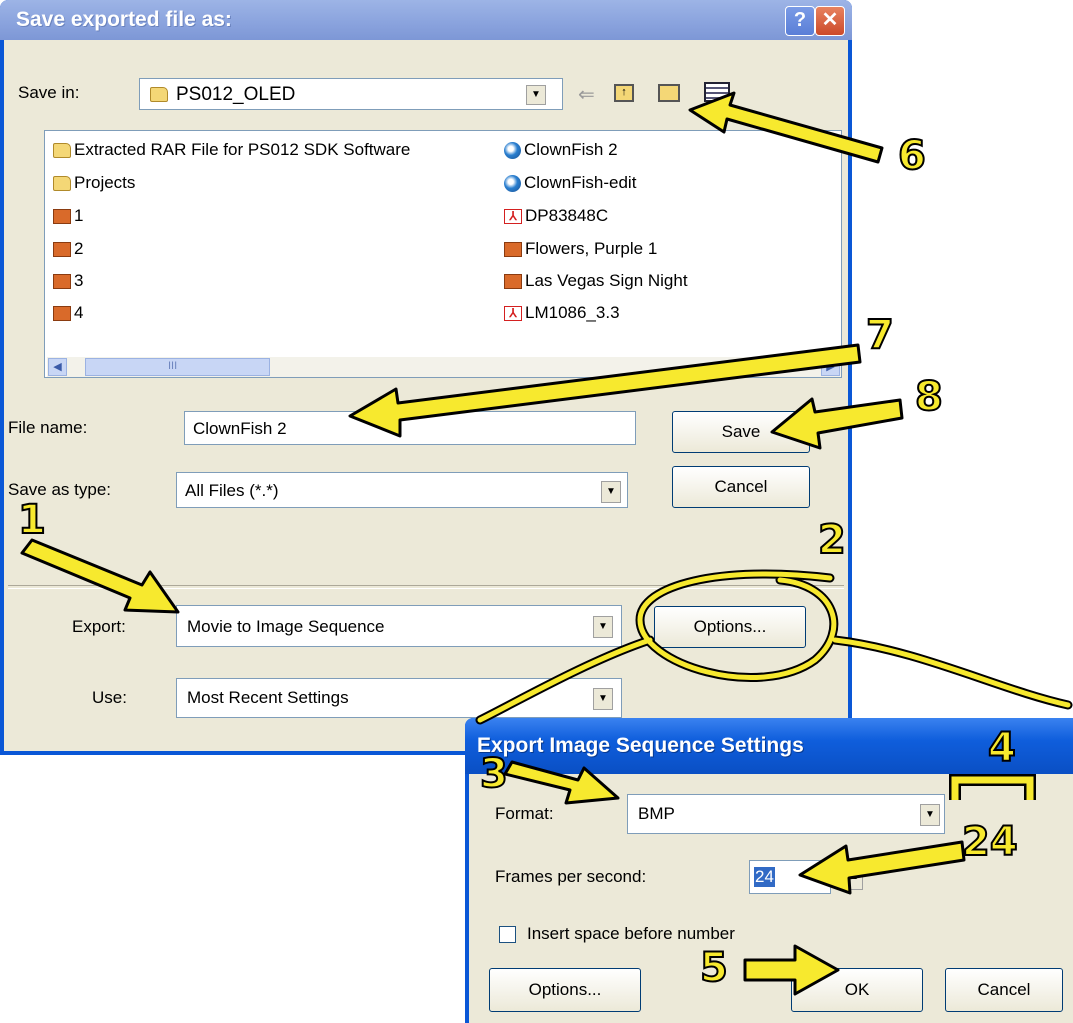 The height and width of the screenshot is (1023, 1073). What do you see at coordinates (992, 788) in the screenshot?
I see `bracket-4-fill` at bounding box center [992, 788].